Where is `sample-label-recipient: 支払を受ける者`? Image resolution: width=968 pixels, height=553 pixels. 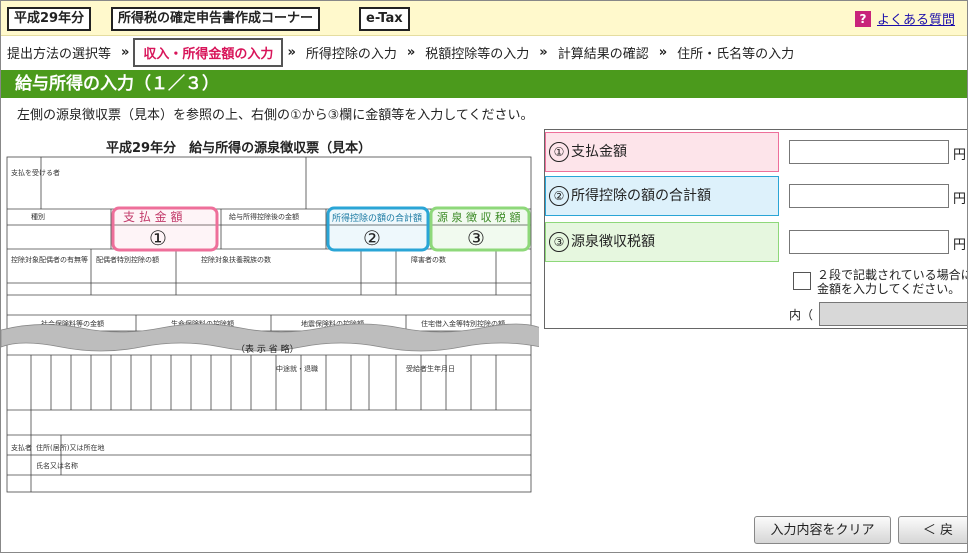 sample-label-recipient: 支払を受ける者 is located at coordinates (35, 172).